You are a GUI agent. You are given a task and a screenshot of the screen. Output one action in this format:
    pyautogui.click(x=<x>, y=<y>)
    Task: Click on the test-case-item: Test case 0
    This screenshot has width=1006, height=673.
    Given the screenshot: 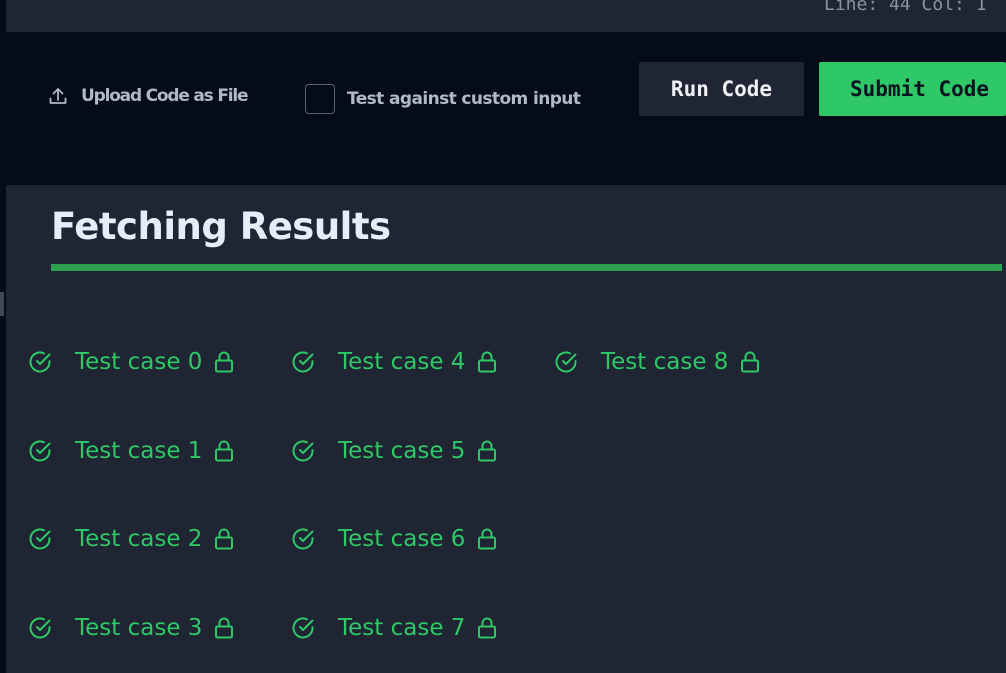 What is the action you would take?
    pyautogui.click(x=131, y=362)
    